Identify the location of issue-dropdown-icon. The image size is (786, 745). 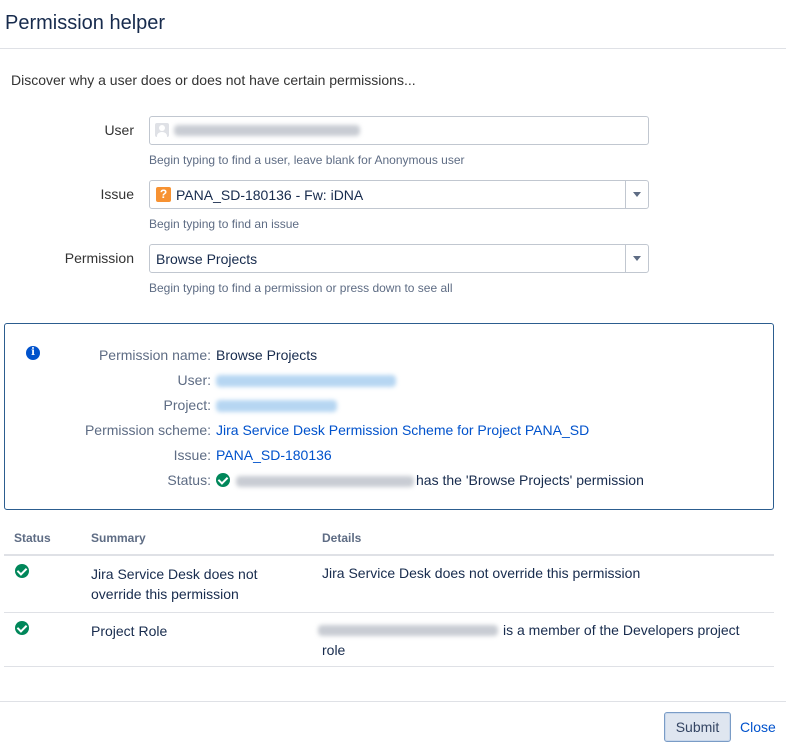
(636, 194).